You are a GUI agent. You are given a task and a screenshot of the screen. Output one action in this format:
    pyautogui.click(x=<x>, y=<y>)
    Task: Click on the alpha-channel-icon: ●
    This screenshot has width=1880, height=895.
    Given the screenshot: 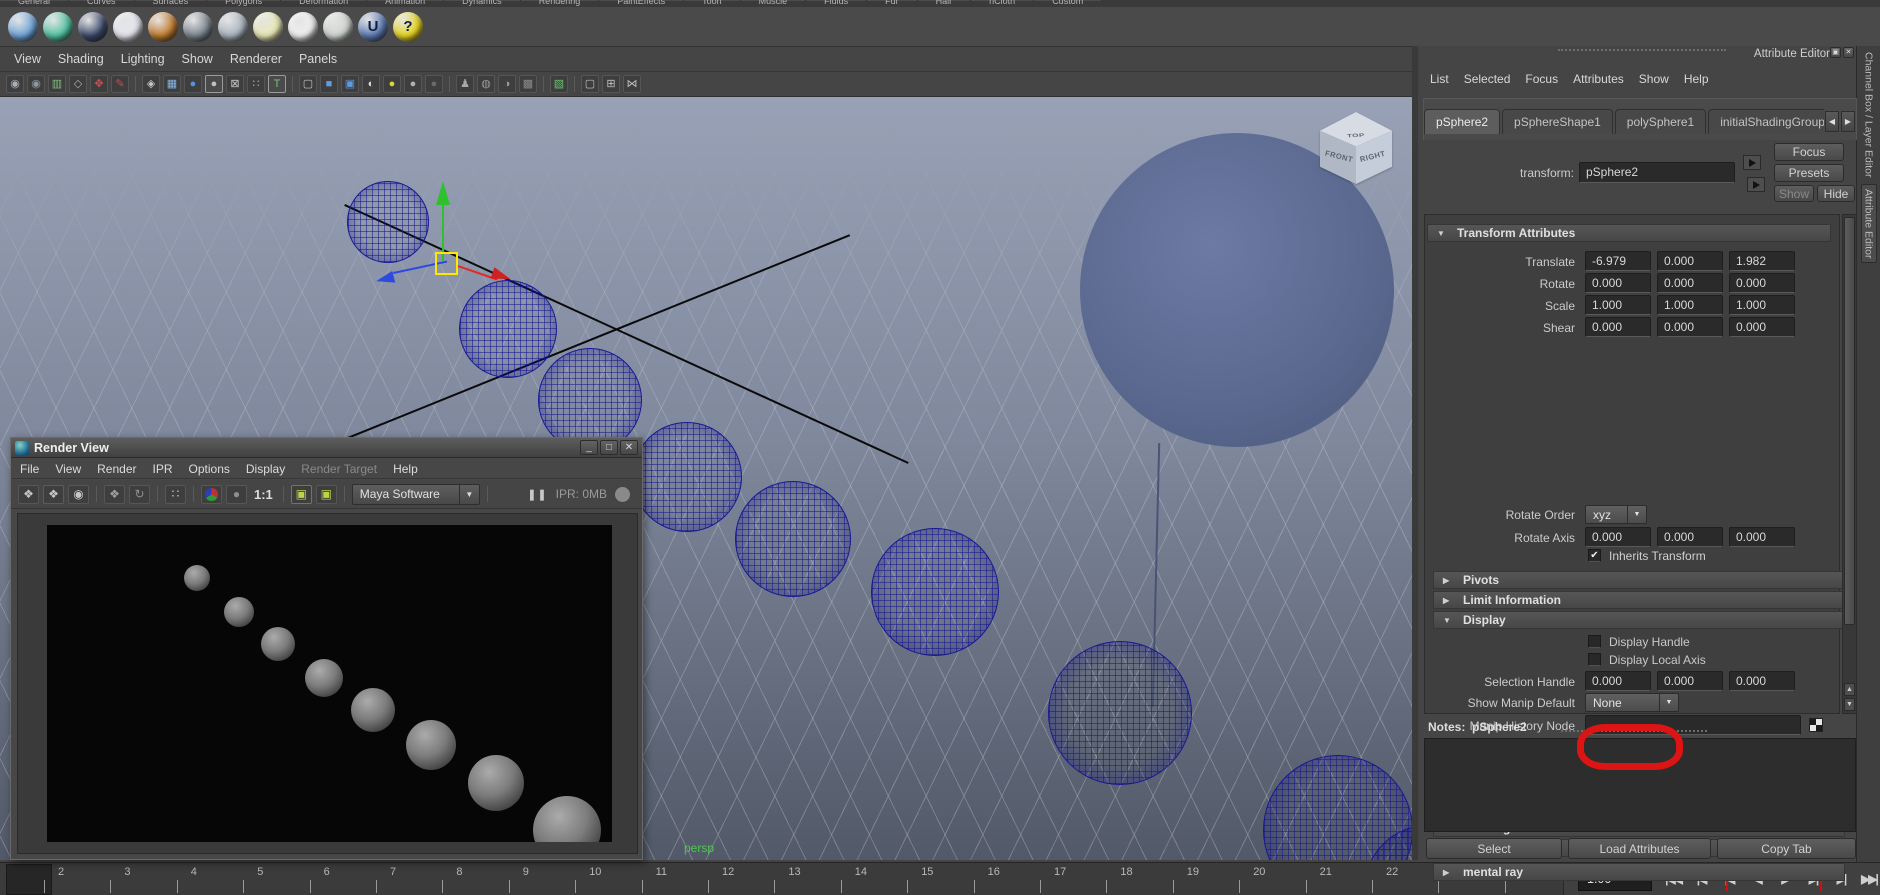 What is the action you would take?
    pyautogui.click(x=236, y=494)
    